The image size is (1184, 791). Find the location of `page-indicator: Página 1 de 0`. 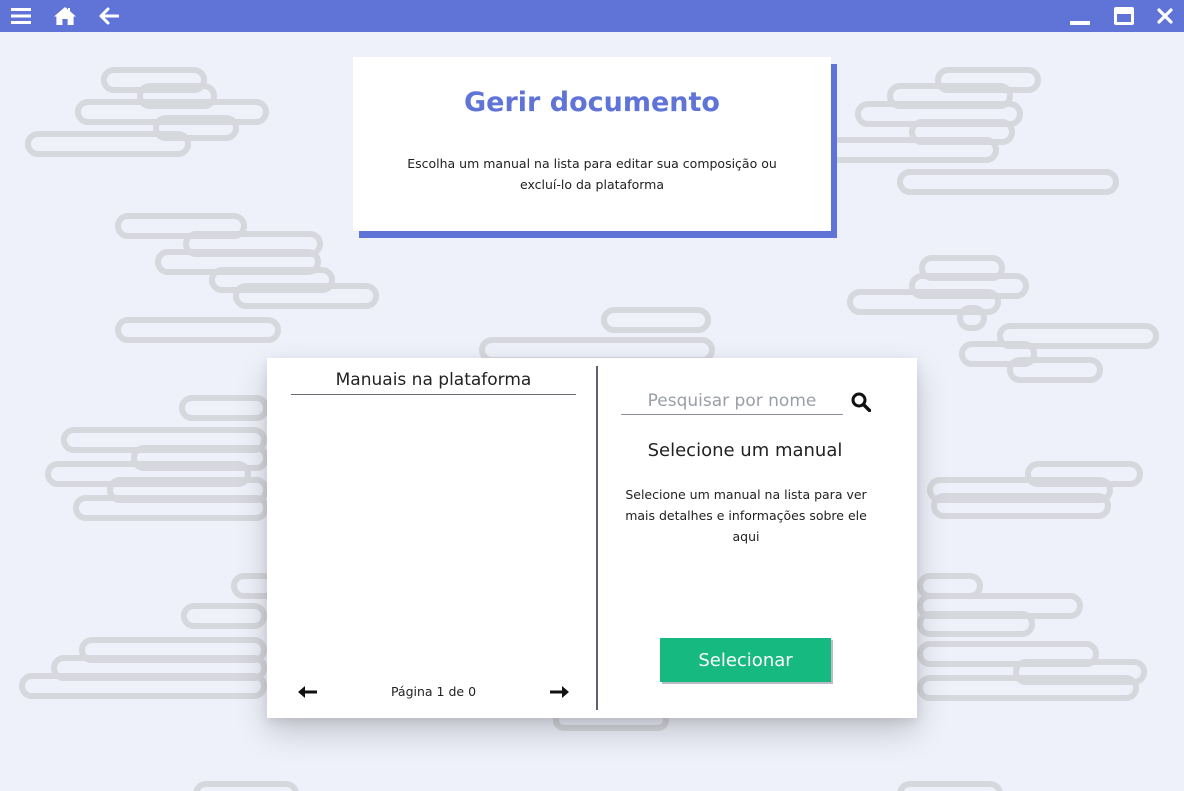

page-indicator: Página 1 de 0 is located at coordinates (433, 691).